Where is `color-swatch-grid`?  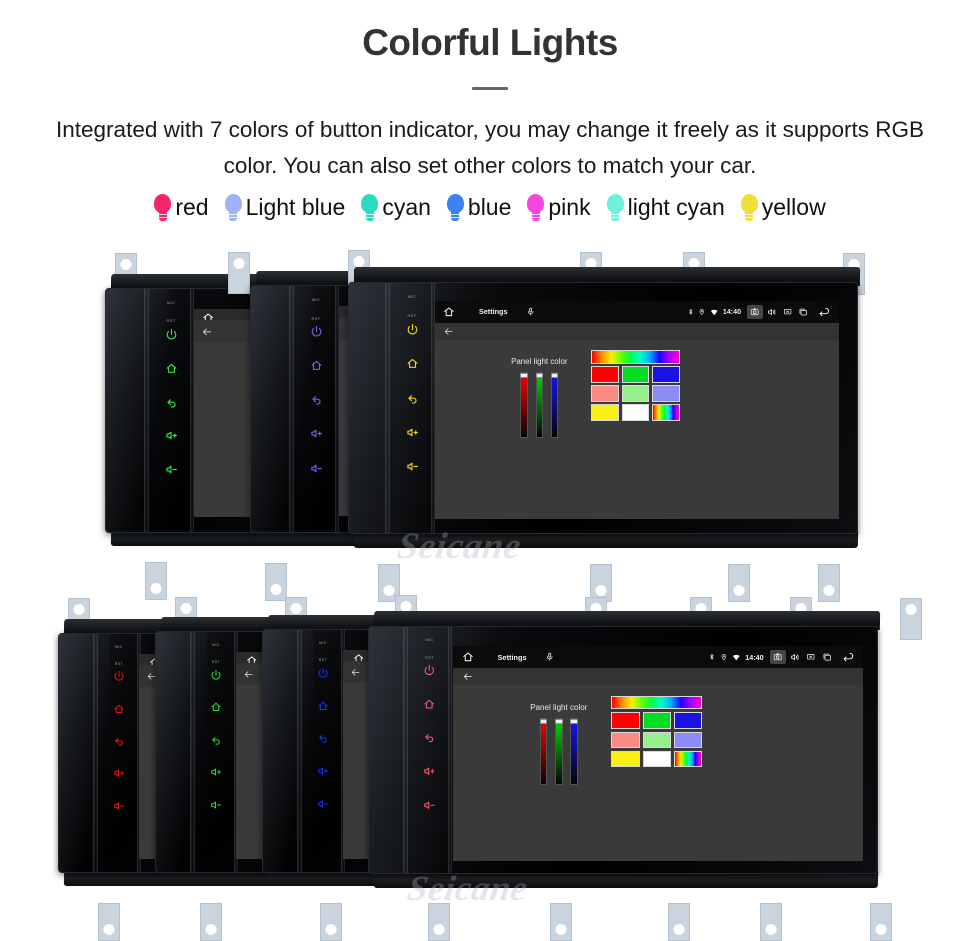 color-swatch-grid is located at coordinates (635, 385).